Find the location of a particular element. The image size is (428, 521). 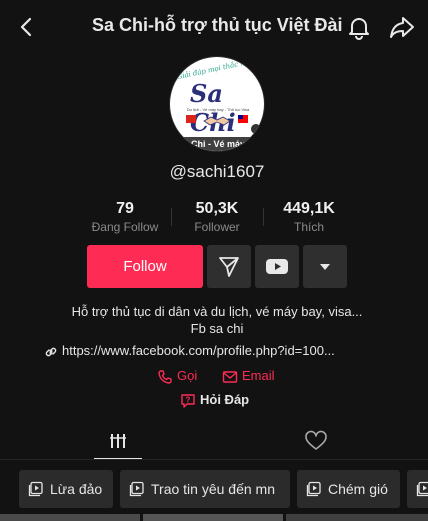

share-arrow-icon is located at coordinates (402, 27).